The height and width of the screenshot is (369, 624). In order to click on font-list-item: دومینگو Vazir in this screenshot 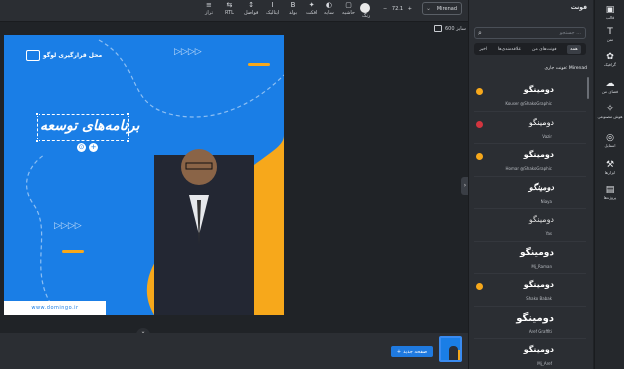, I will do `click(530, 128)`.